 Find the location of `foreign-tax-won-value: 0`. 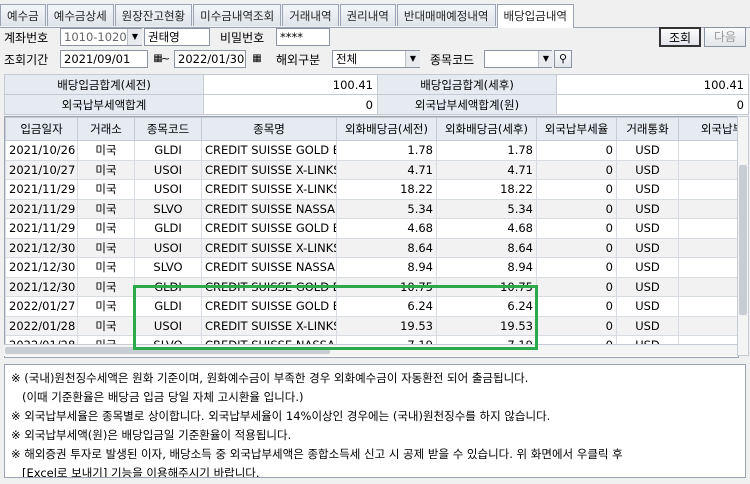

foreign-tax-won-value: 0 is located at coordinates (652, 104).